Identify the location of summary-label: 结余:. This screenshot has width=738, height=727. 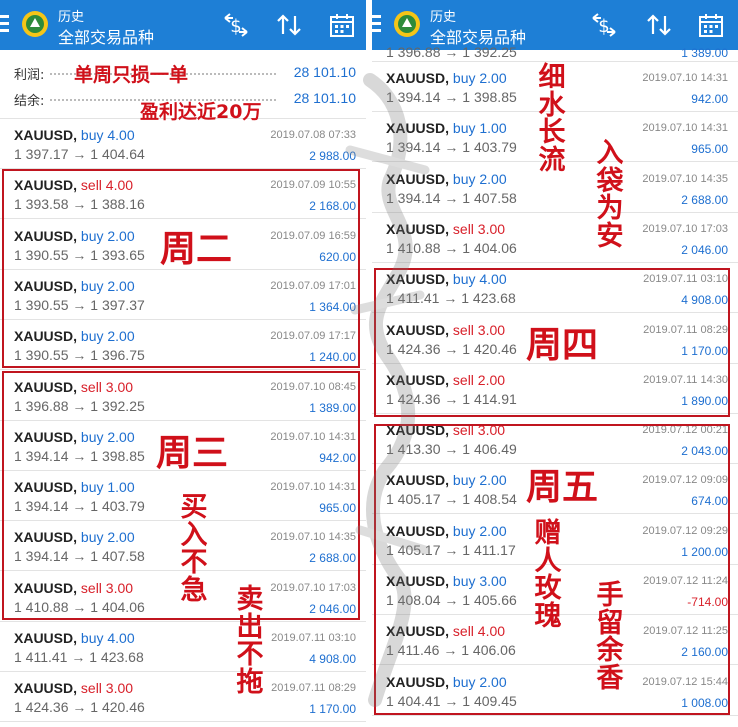
(29, 101).